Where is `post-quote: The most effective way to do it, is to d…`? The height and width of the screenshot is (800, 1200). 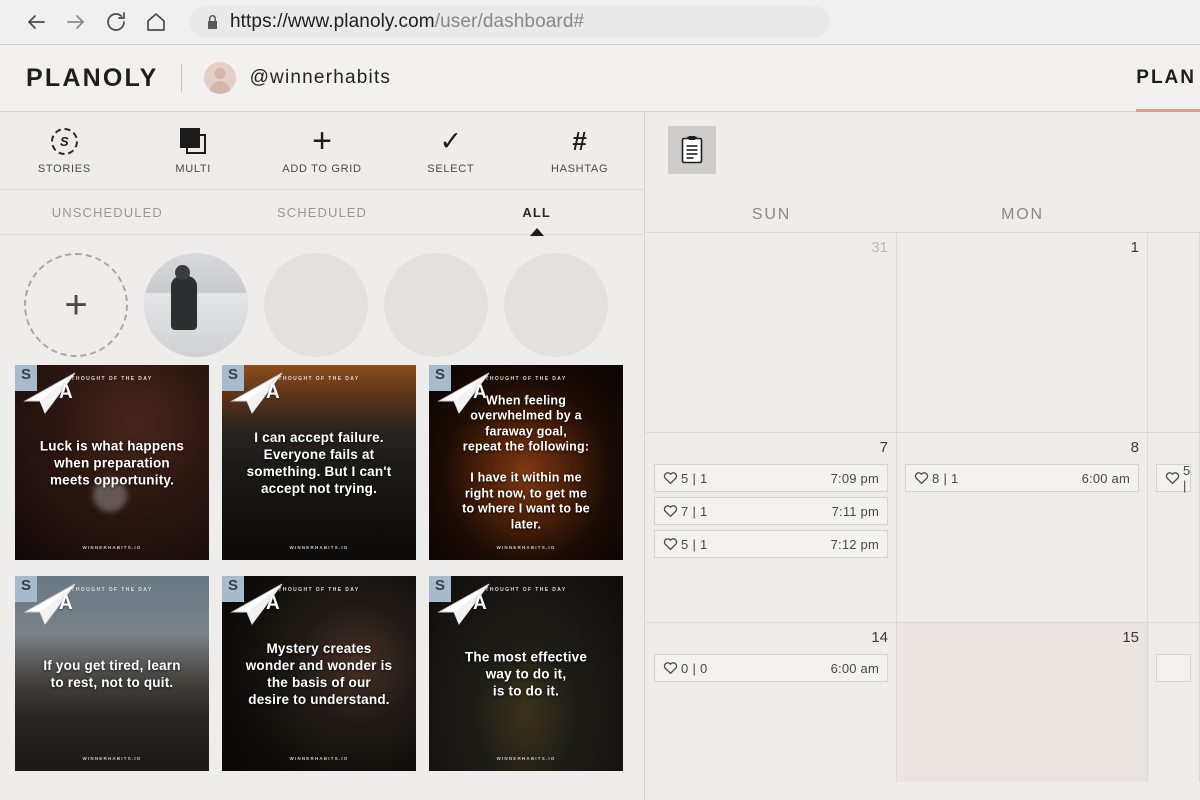
post-quote: The most effective way to do it, is to d… is located at coordinates (526, 673).